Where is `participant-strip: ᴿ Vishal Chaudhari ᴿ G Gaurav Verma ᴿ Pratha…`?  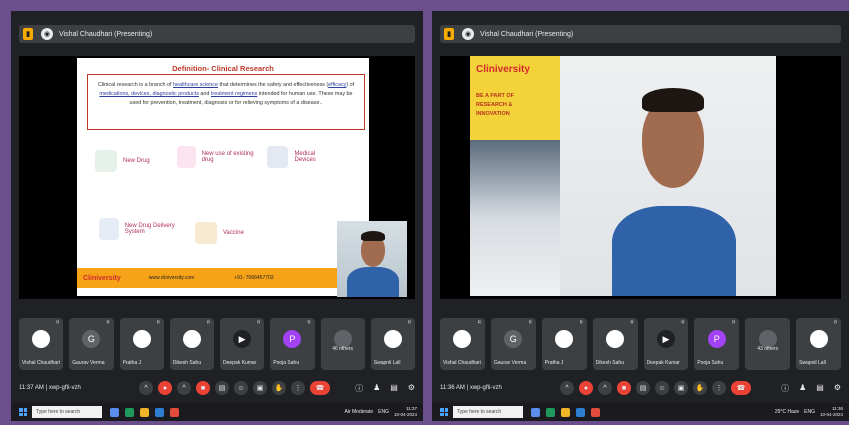 participant-strip: ᴿ Vishal Chaudhari ᴿ G Gaurav Verma ᴿ Pratha… is located at coordinates (217, 344).